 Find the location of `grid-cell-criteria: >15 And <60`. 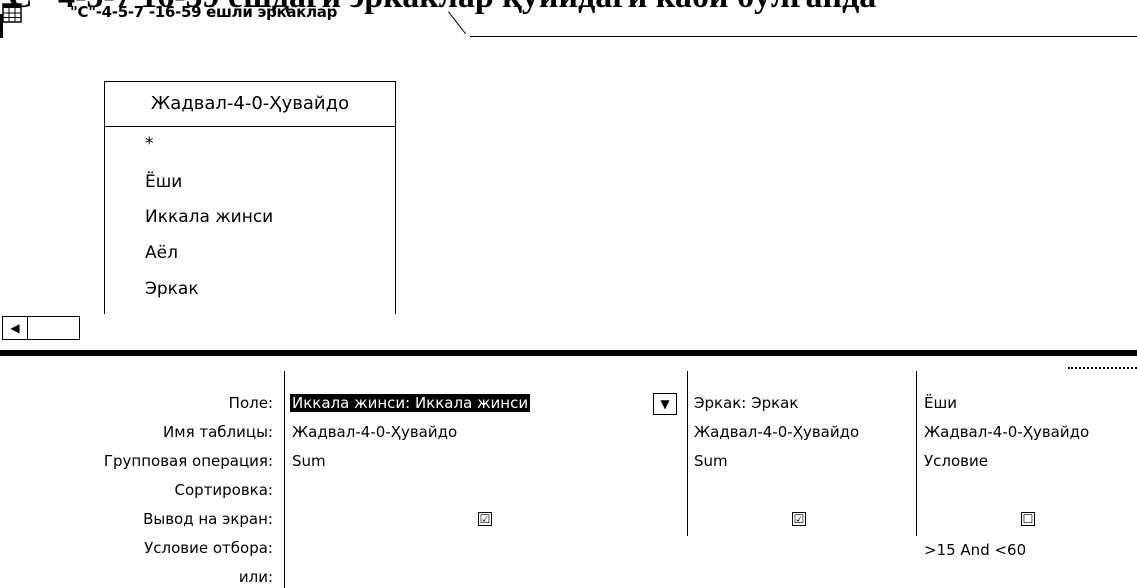

grid-cell-criteria: >15 And <60 is located at coordinates (975, 550).